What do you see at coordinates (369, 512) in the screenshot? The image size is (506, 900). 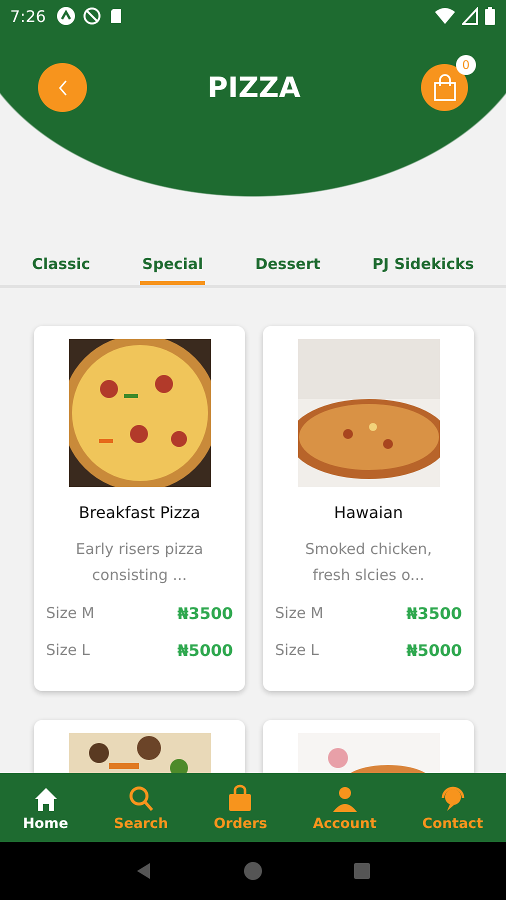 I see `product-name: Hawaian` at bounding box center [369, 512].